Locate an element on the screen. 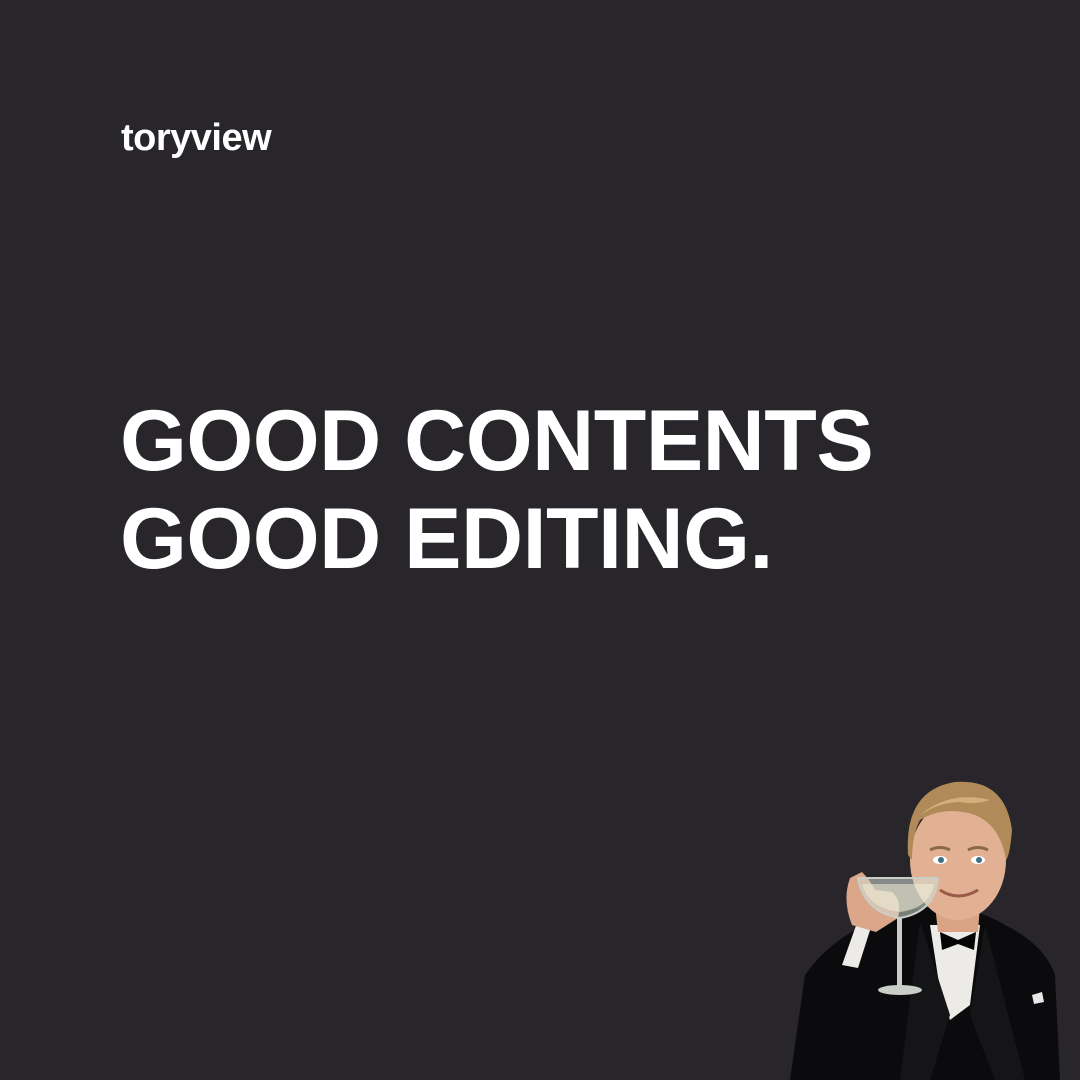 This screenshot has height=1080, width=1080. headline-line-1: GOOD CONTENTS is located at coordinates (497, 441).